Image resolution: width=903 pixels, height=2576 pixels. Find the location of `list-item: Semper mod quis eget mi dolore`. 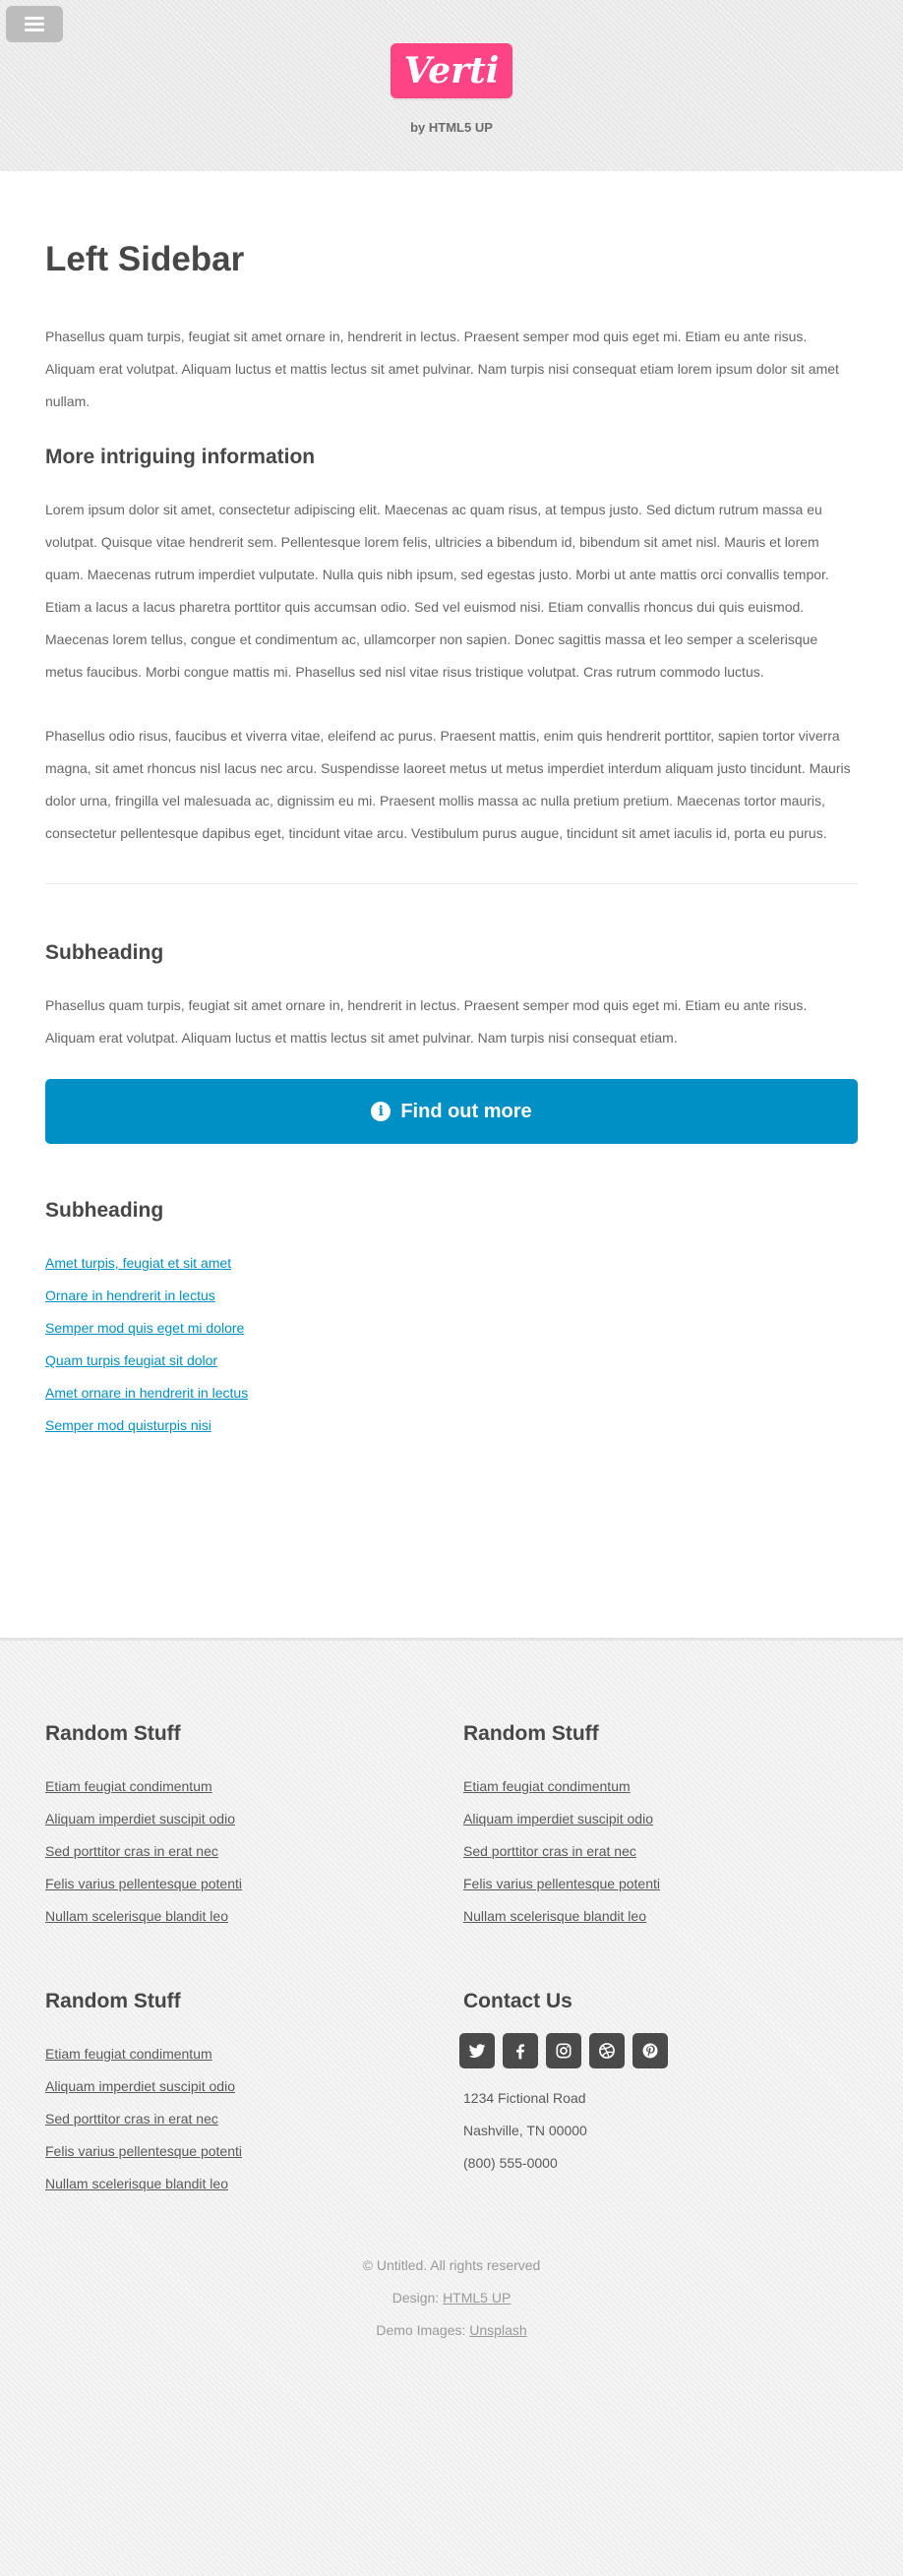

list-item: Semper mod quis eget mi dolore is located at coordinates (451, 1329).